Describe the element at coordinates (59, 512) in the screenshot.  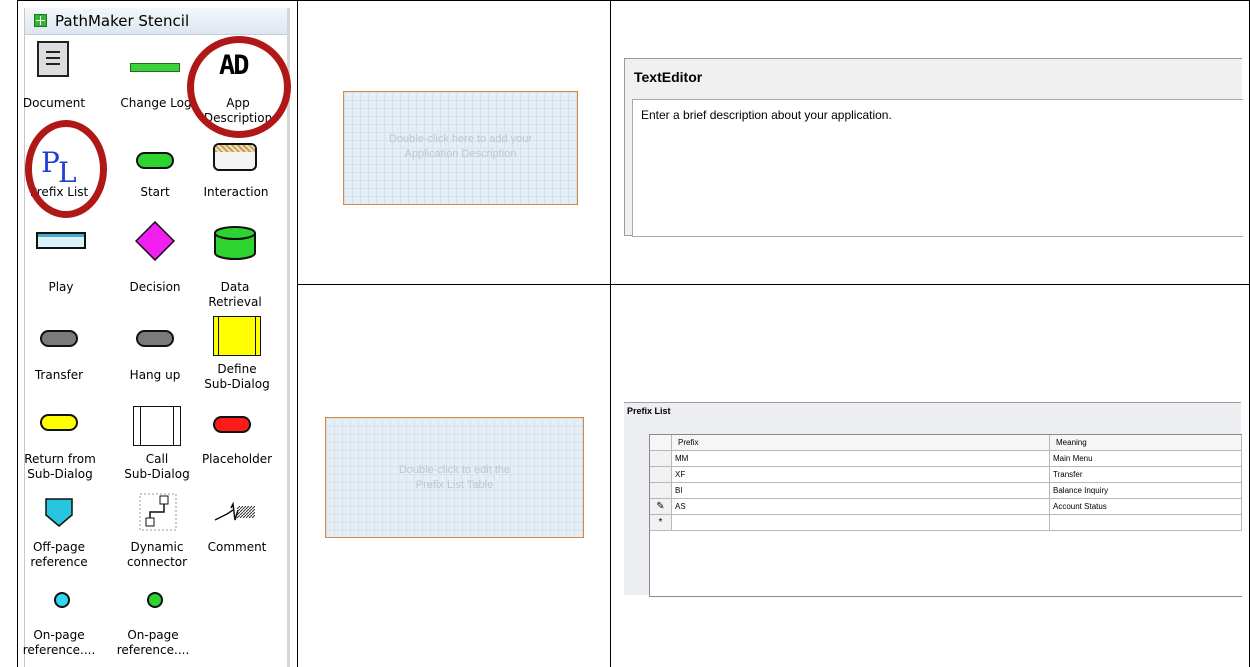
I see `off-page-reference-icon` at that location.